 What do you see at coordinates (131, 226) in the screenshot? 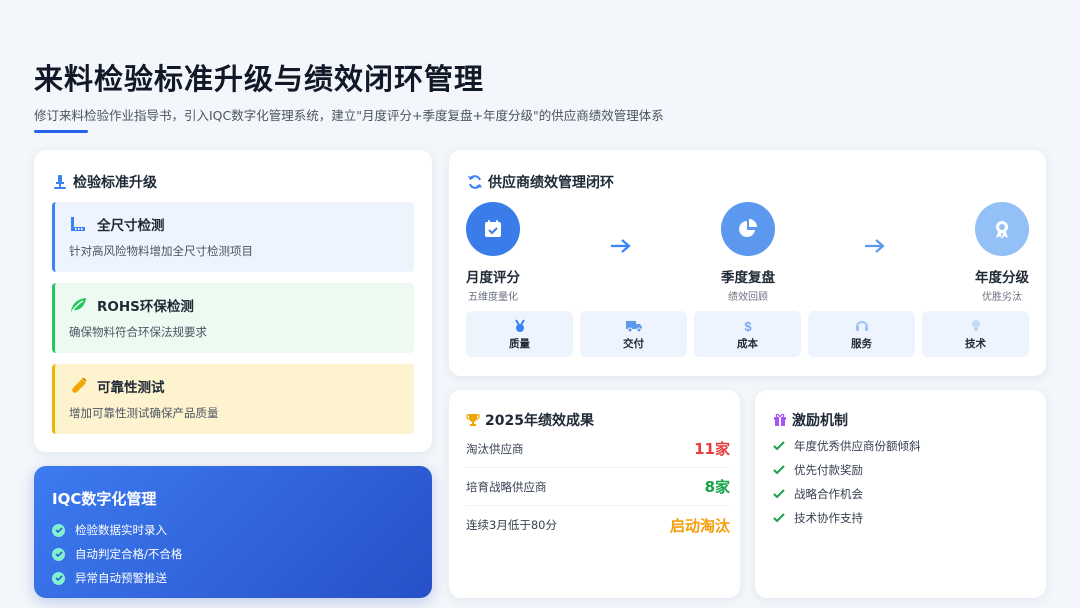
I see `standard-item-label: 全尺寸检测` at bounding box center [131, 226].